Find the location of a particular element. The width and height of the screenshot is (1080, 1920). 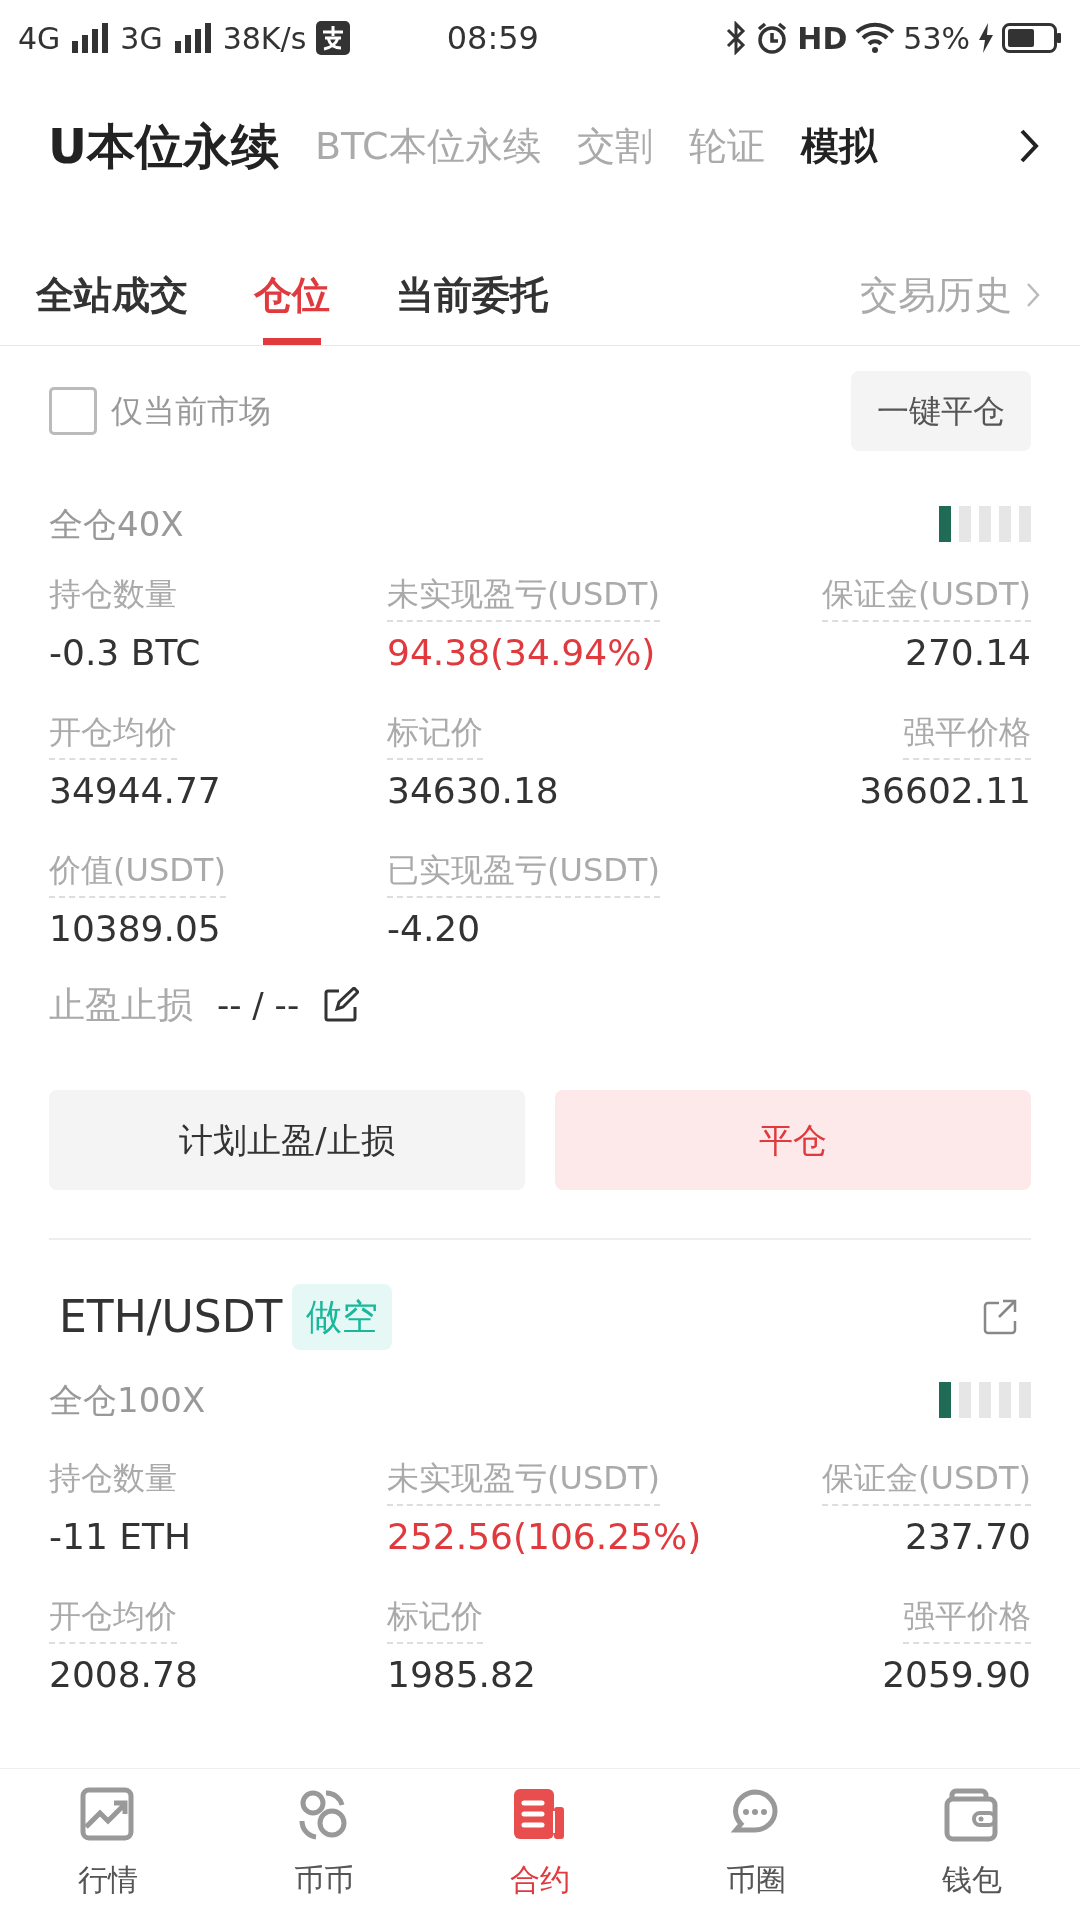

checkbox is located at coordinates (73, 411).